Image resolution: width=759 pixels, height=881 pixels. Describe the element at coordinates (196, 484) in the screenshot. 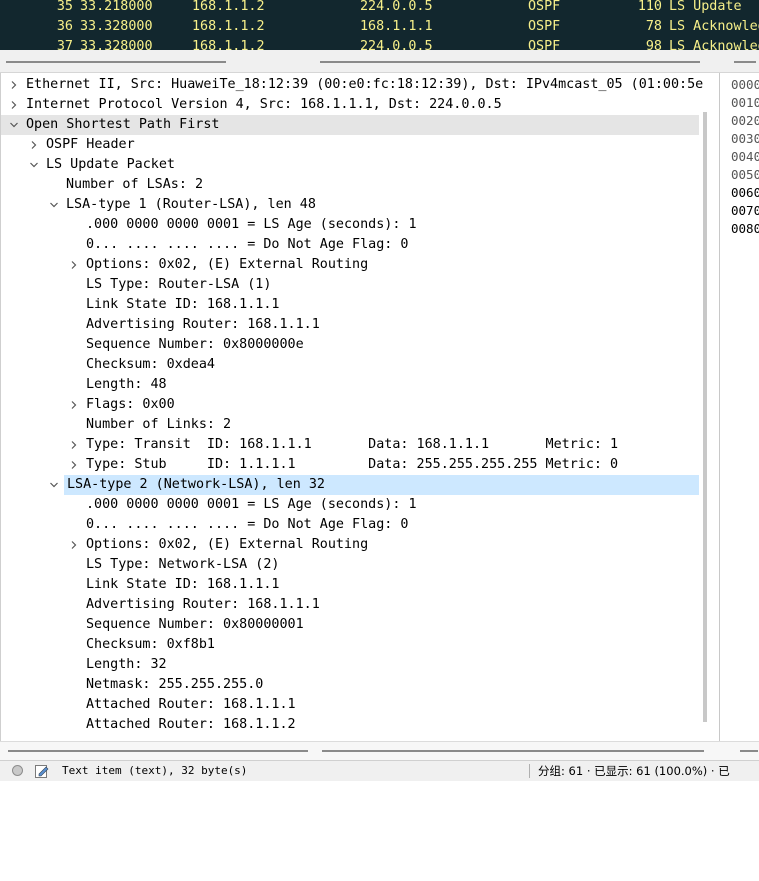

I see `tree-item-label: LSA-type 2 (Network-LSA), len 32` at that location.